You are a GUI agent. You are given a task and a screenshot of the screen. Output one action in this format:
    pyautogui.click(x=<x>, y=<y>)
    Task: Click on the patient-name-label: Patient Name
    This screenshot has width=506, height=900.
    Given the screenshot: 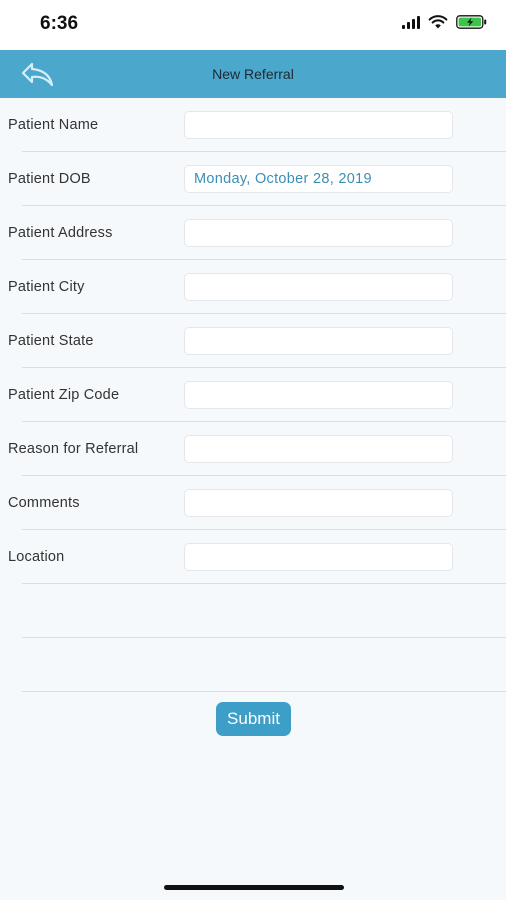 What is the action you would take?
    pyautogui.click(x=53, y=125)
    